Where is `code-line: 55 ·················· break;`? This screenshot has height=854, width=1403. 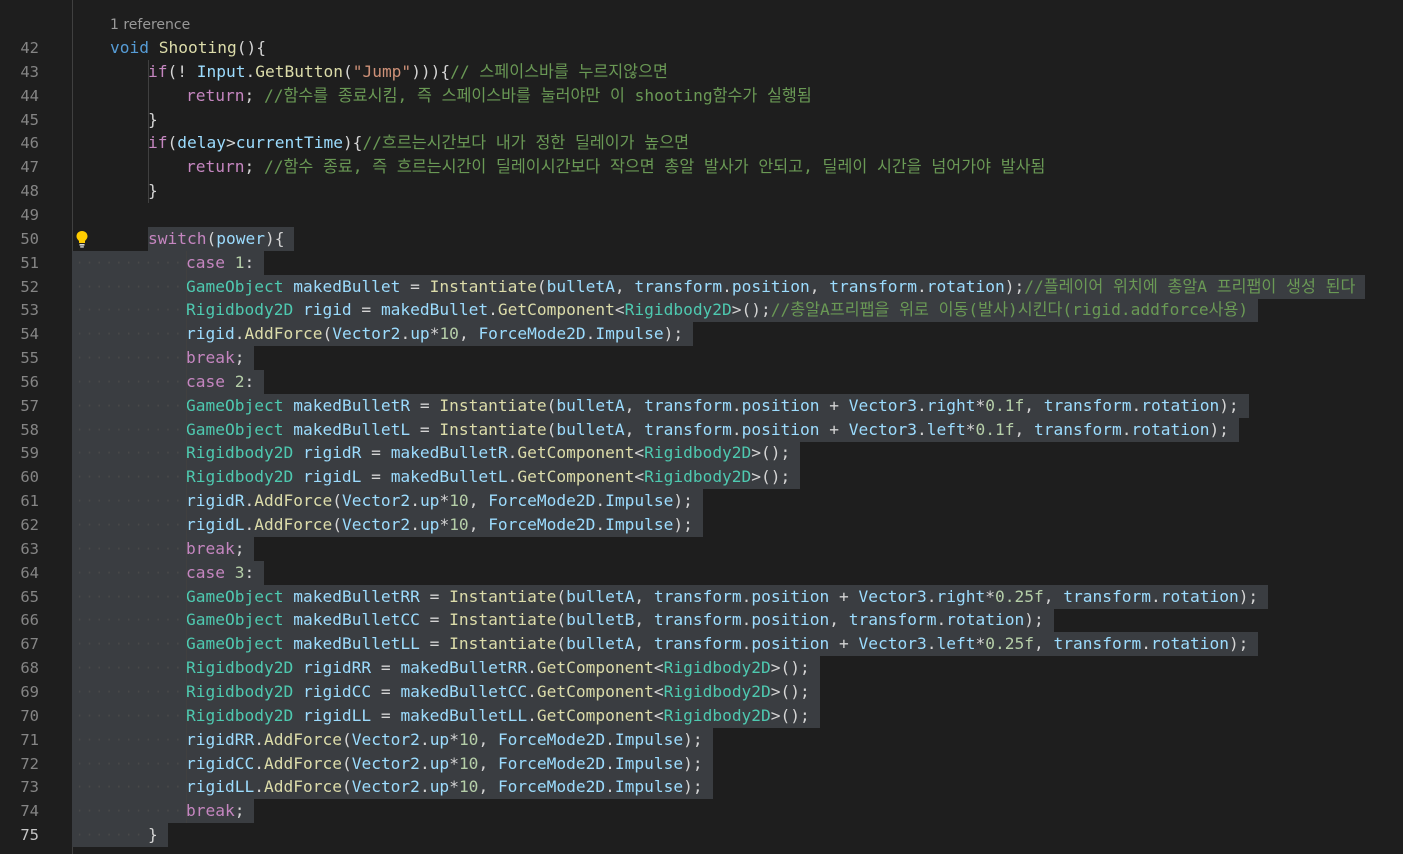
code-line: 55 ·················· break; is located at coordinates (701, 358).